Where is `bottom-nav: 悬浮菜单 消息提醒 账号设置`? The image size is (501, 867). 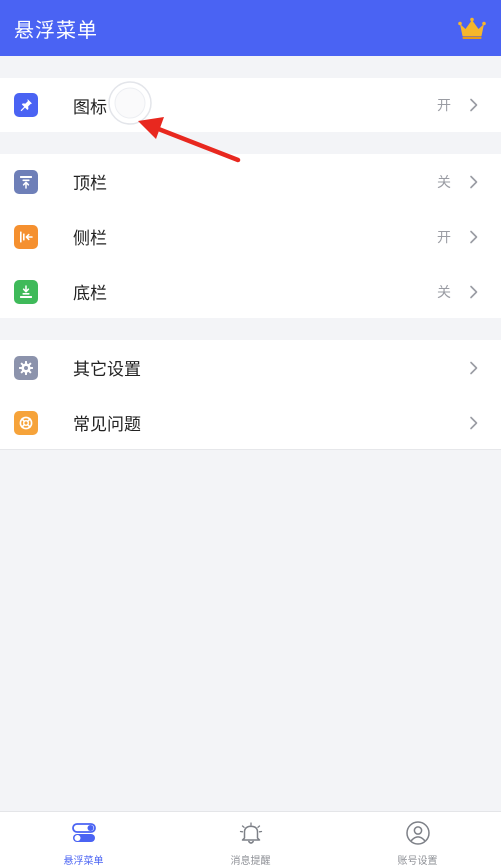 bottom-nav: 悬浮菜单 消息提醒 账号设置 is located at coordinates (250, 839).